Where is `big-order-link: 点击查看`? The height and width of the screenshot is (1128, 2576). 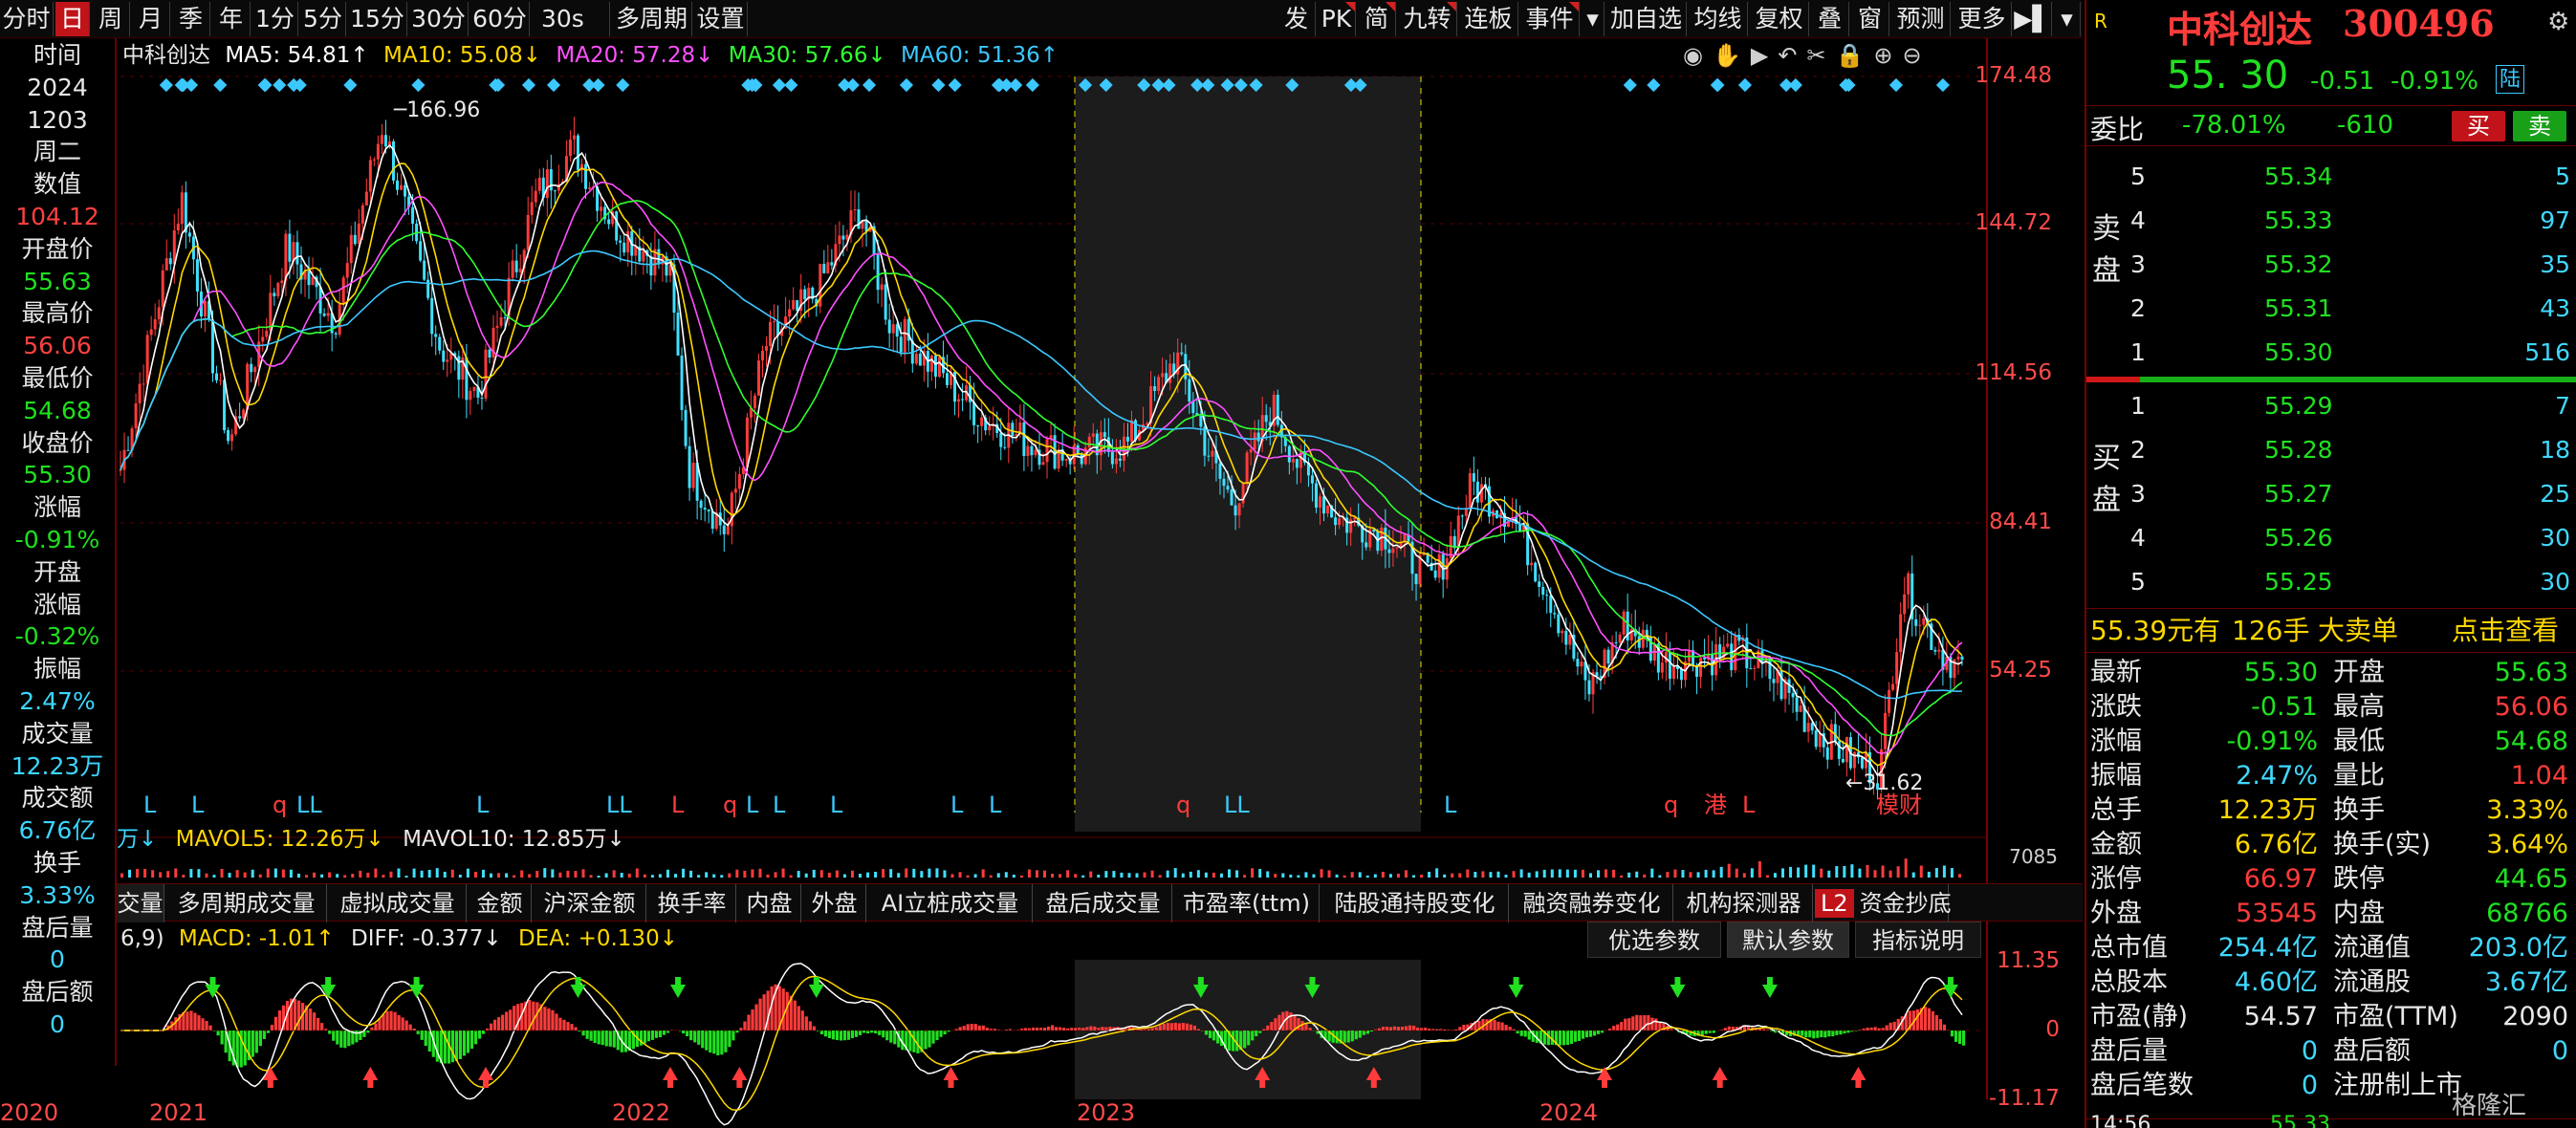 big-order-link: 点击查看 is located at coordinates (2505, 631).